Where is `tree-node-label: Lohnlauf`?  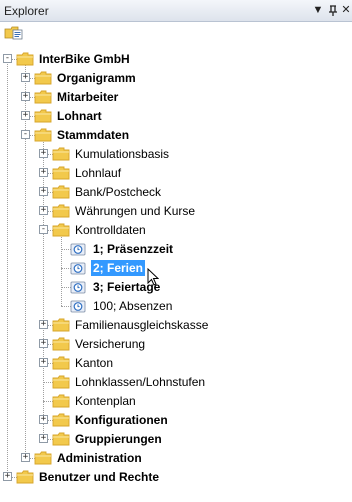
tree-node-label: Lohnlauf is located at coordinates (98, 173).